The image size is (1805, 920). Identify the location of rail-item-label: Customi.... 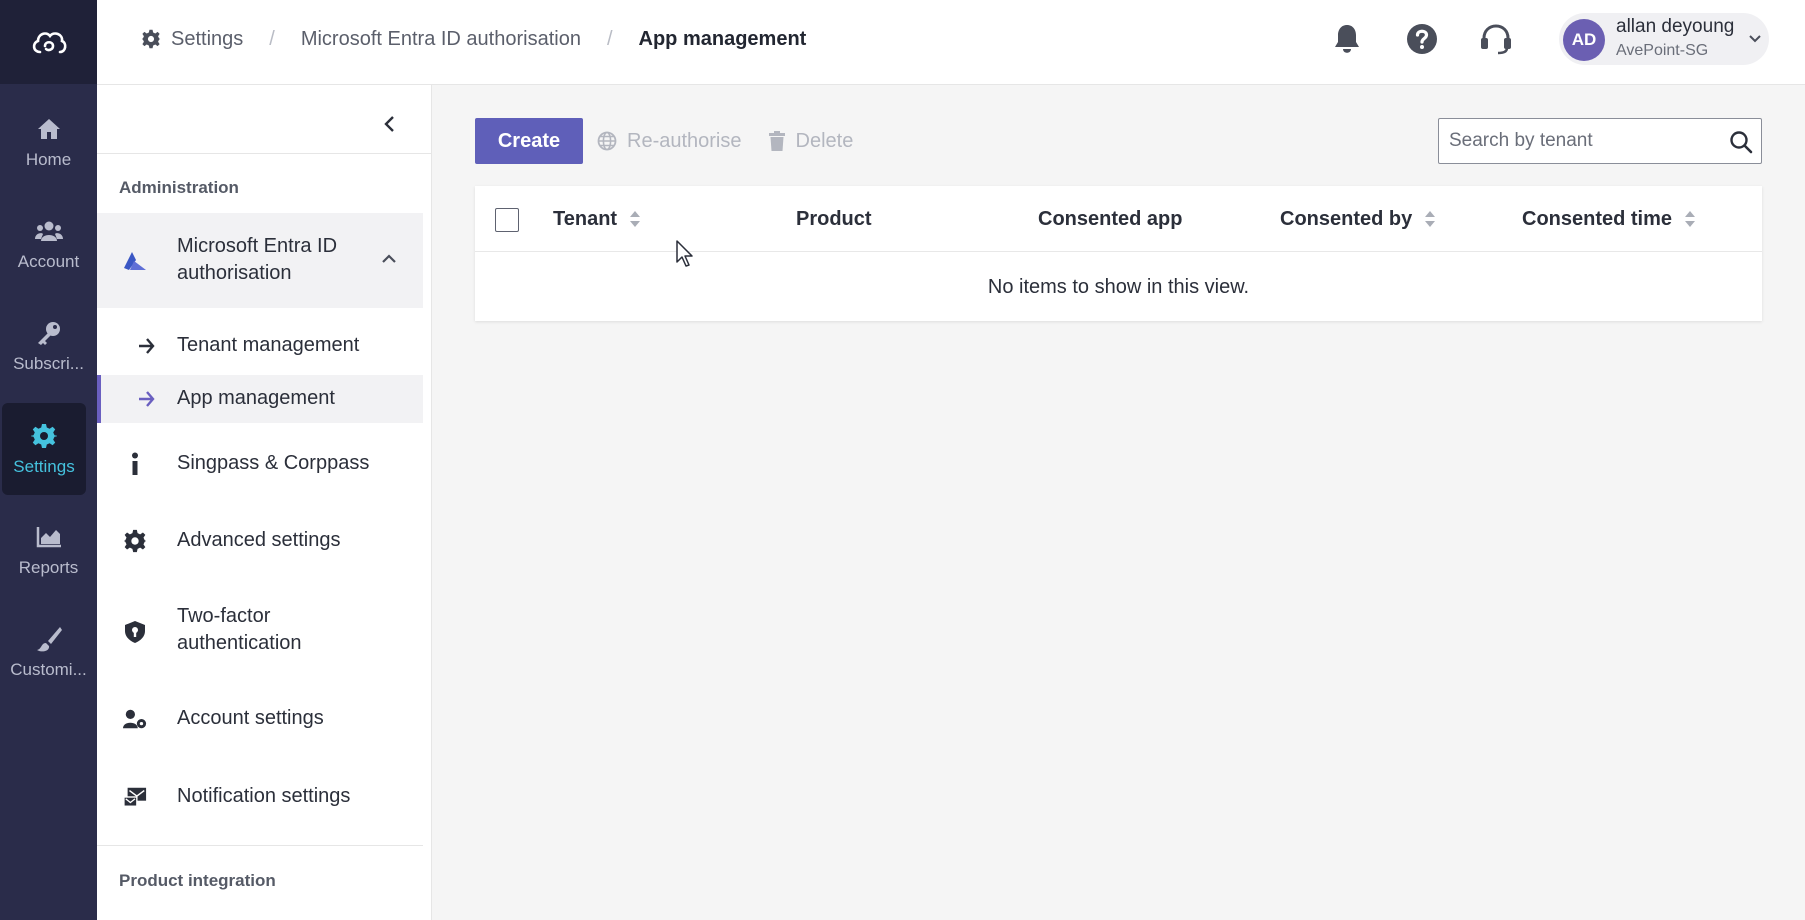
(48, 669).